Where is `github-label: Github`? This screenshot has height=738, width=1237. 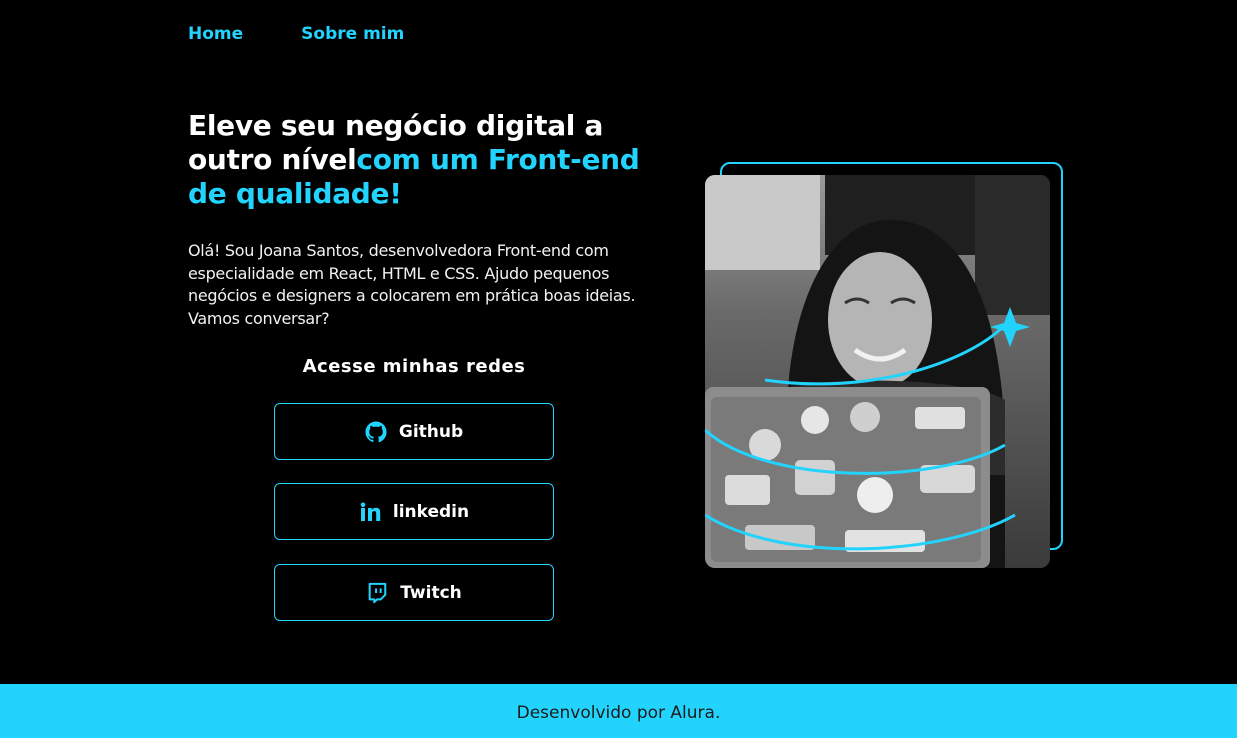
github-label: Github is located at coordinates (431, 431).